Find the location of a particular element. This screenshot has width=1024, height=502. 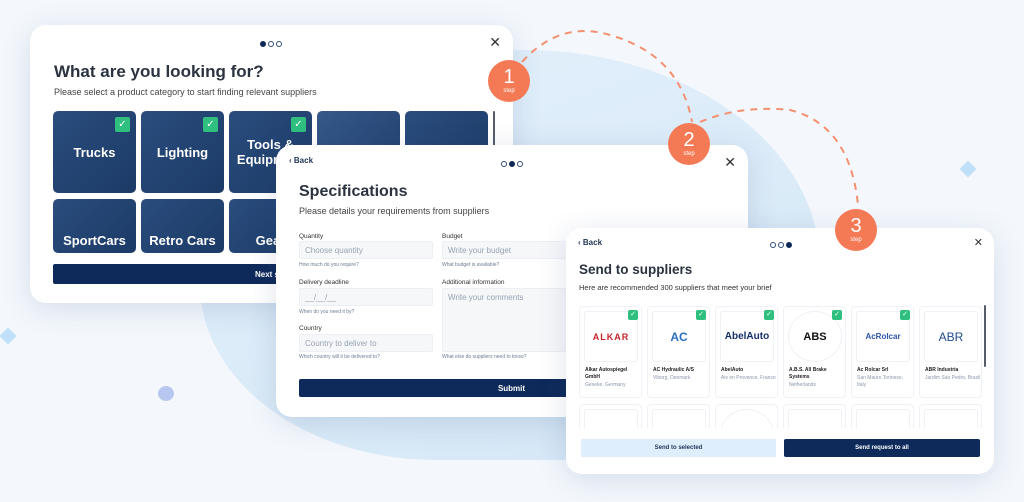

supplier-name: A.B.S. All Brake Systems is located at coordinates (808, 373).